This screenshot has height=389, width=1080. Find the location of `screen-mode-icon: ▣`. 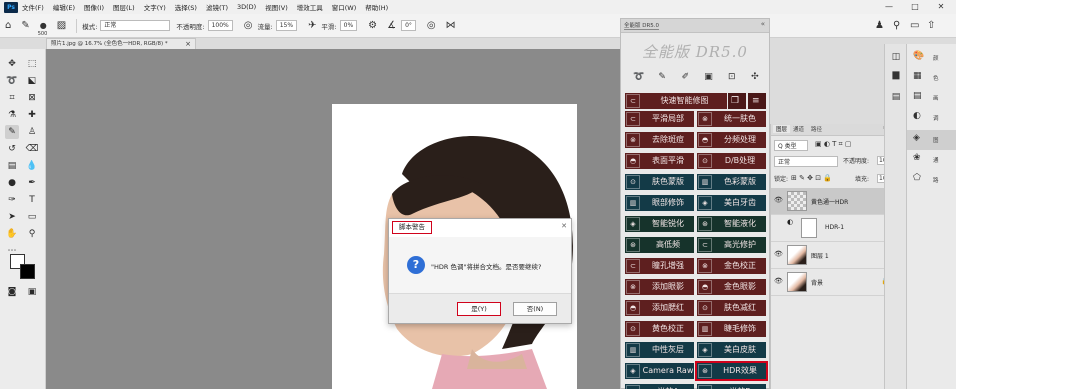

screen-mode-icon: ▣ is located at coordinates (32, 292).